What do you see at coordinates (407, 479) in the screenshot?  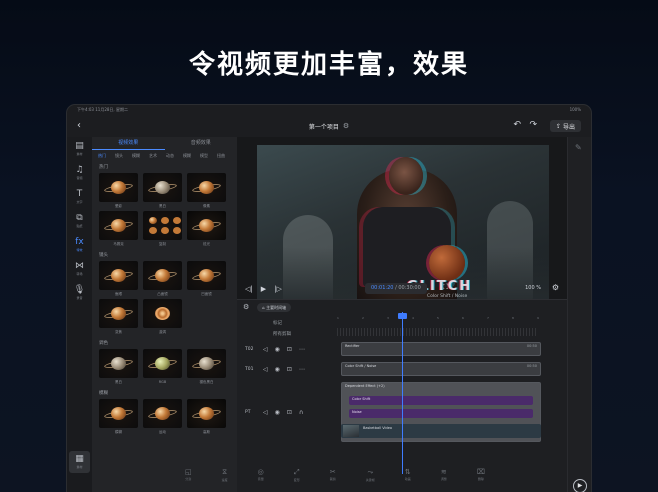 I see `tool-label: 动画` at bounding box center [407, 479].